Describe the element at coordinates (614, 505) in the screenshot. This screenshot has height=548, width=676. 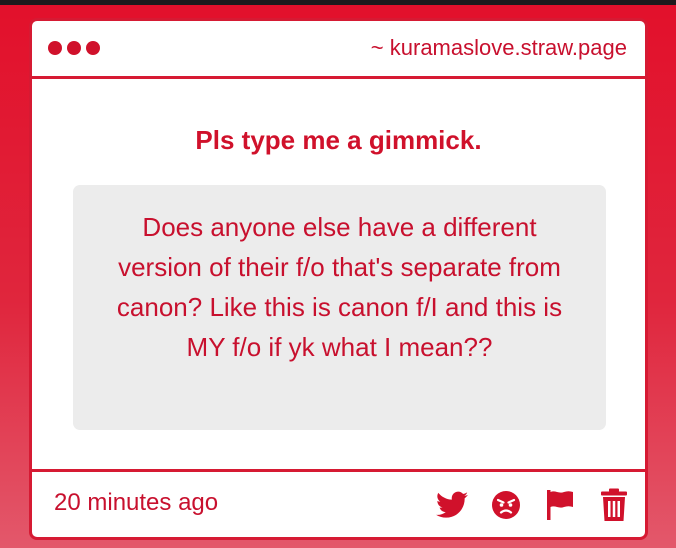
I see `trash-icon` at that location.